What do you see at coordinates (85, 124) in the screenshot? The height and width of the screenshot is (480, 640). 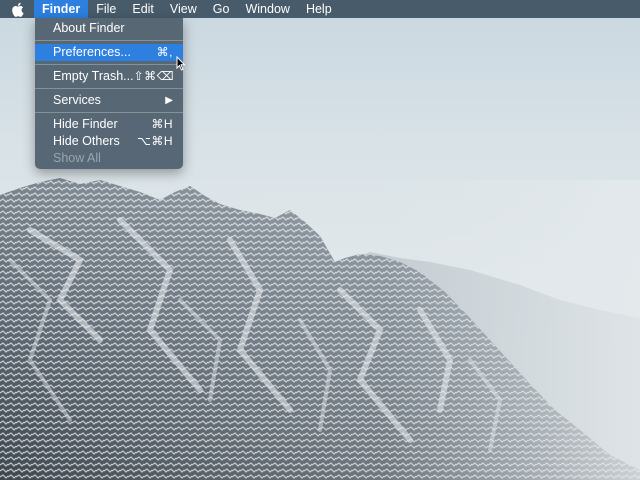 I see `menu-item-label: Hide Finder` at bounding box center [85, 124].